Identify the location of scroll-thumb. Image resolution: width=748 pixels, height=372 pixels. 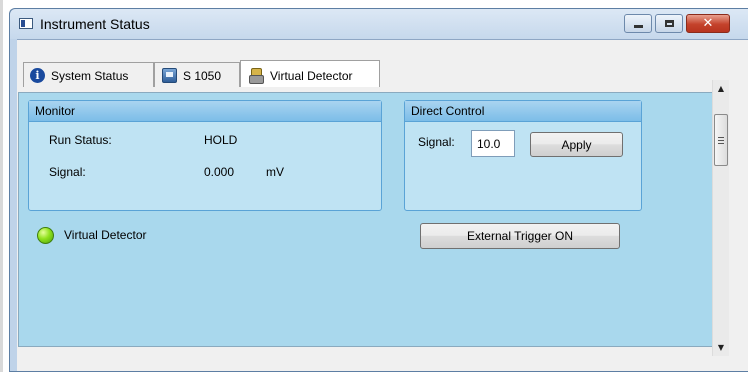
(721, 140).